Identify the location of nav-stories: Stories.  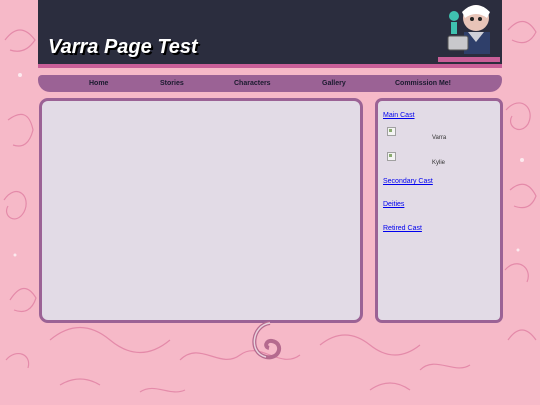
(172, 83).